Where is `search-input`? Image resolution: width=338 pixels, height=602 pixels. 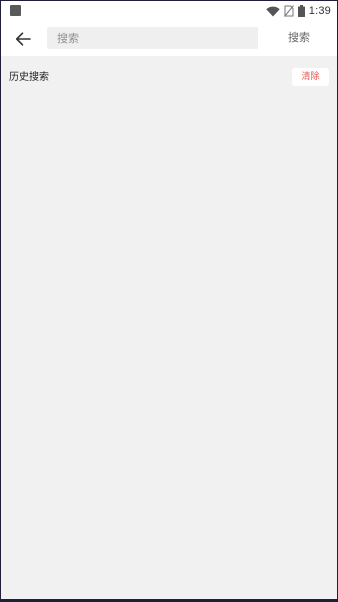
search-input is located at coordinates (152, 38).